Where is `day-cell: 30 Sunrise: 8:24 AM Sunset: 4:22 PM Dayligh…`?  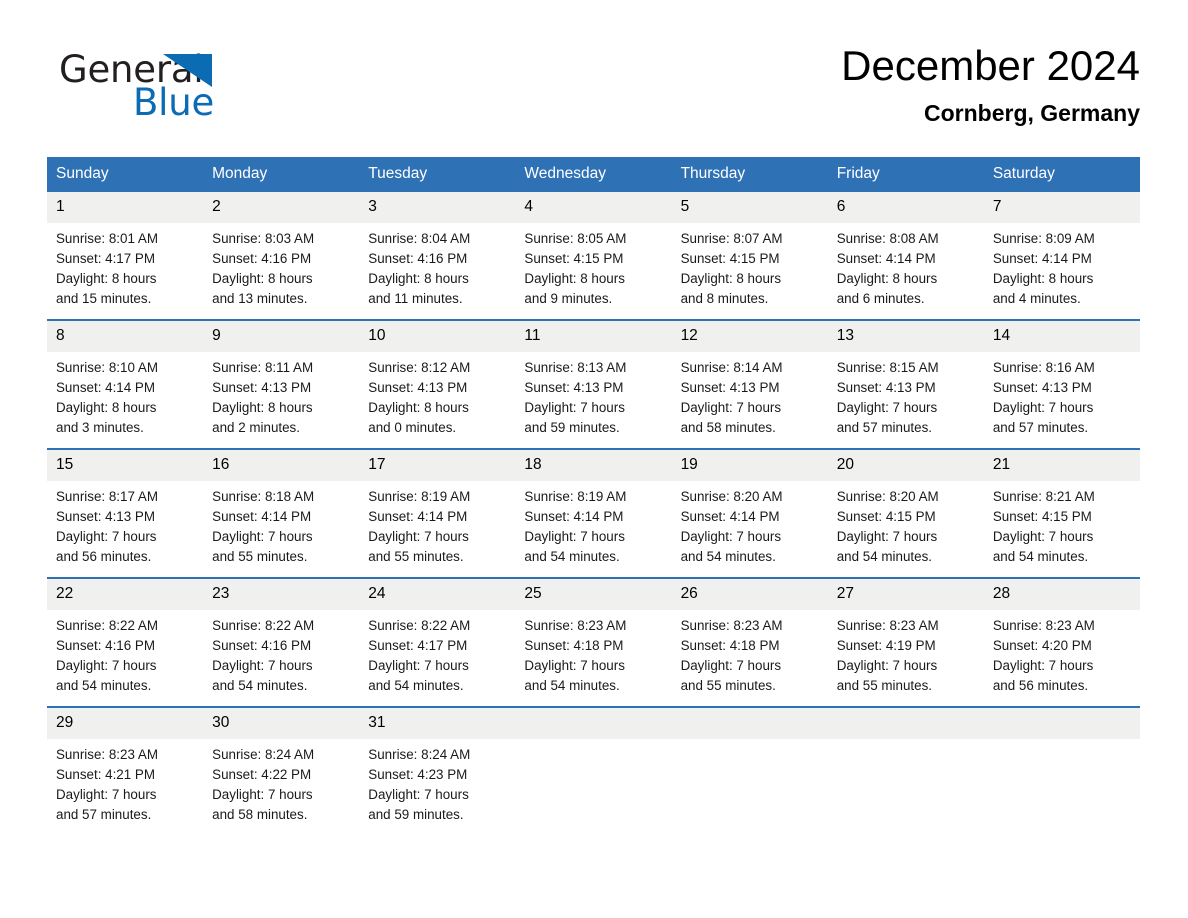
day-cell: 30 Sunrise: 8:24 AM Sunset: 4:22 PM Dayligh… is located at coordinates (281, 770).